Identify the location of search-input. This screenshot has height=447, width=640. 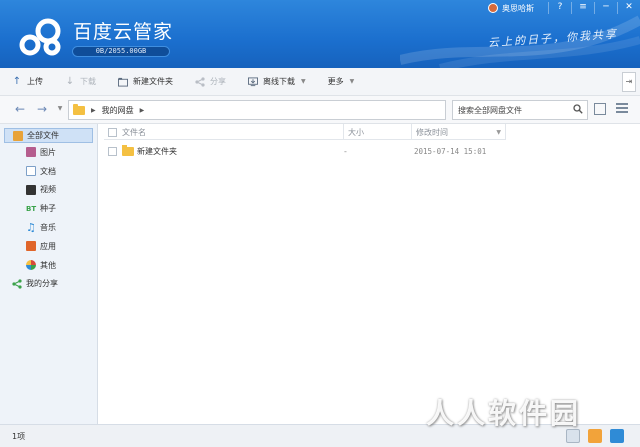
(511, 110).